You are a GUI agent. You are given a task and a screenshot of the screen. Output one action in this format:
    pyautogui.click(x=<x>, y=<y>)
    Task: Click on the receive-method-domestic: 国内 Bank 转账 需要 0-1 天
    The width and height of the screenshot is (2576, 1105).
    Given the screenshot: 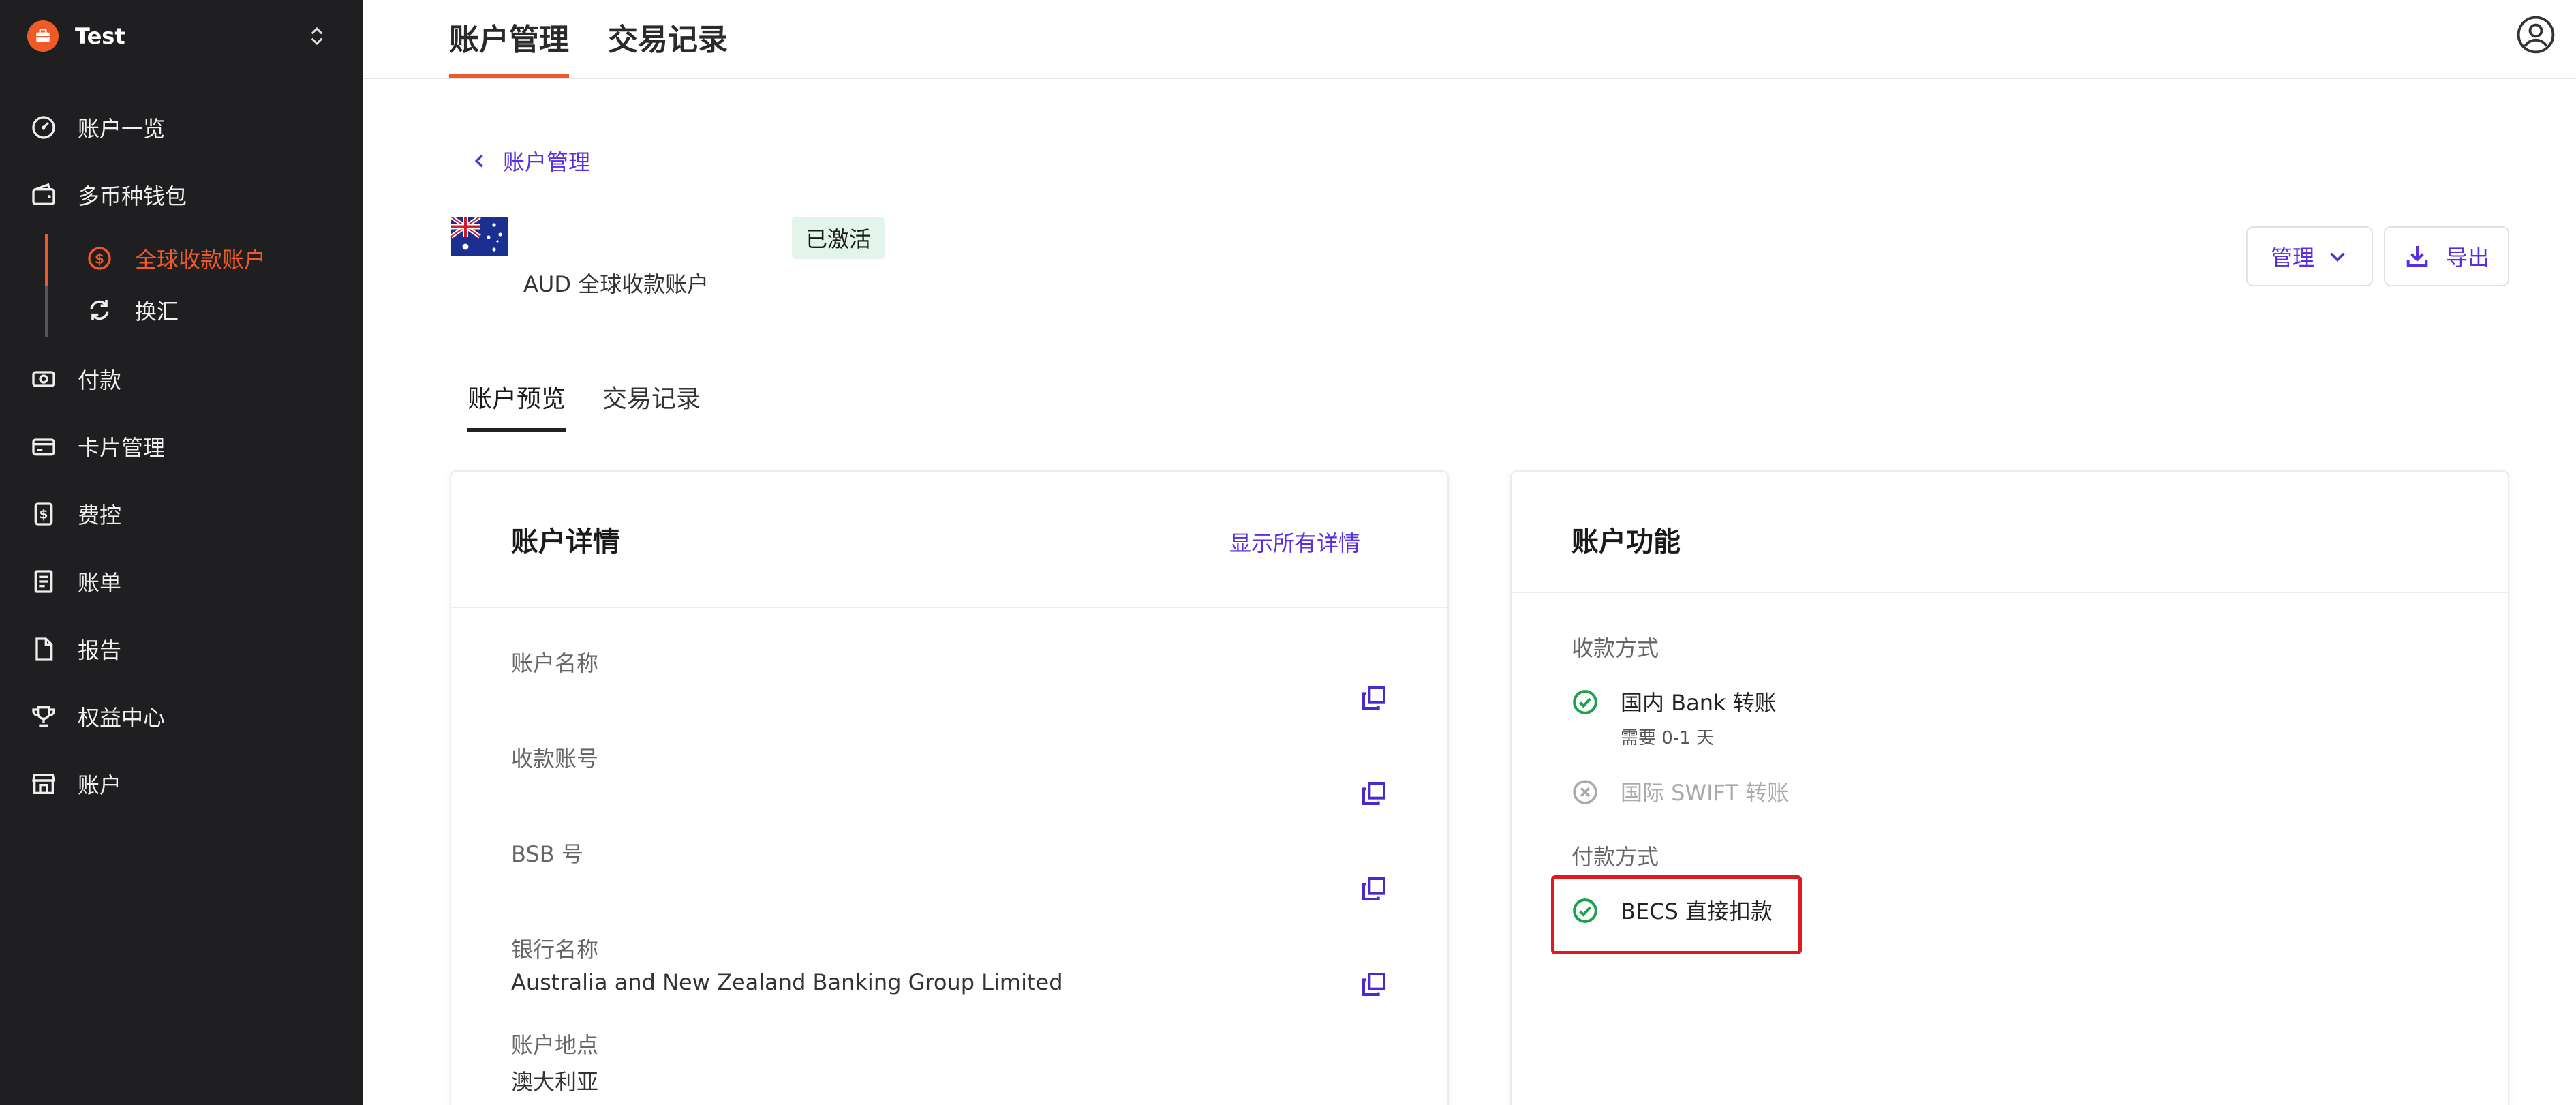 What is the action you would take?
    pyautogui.click(x=1674, y=717)
    